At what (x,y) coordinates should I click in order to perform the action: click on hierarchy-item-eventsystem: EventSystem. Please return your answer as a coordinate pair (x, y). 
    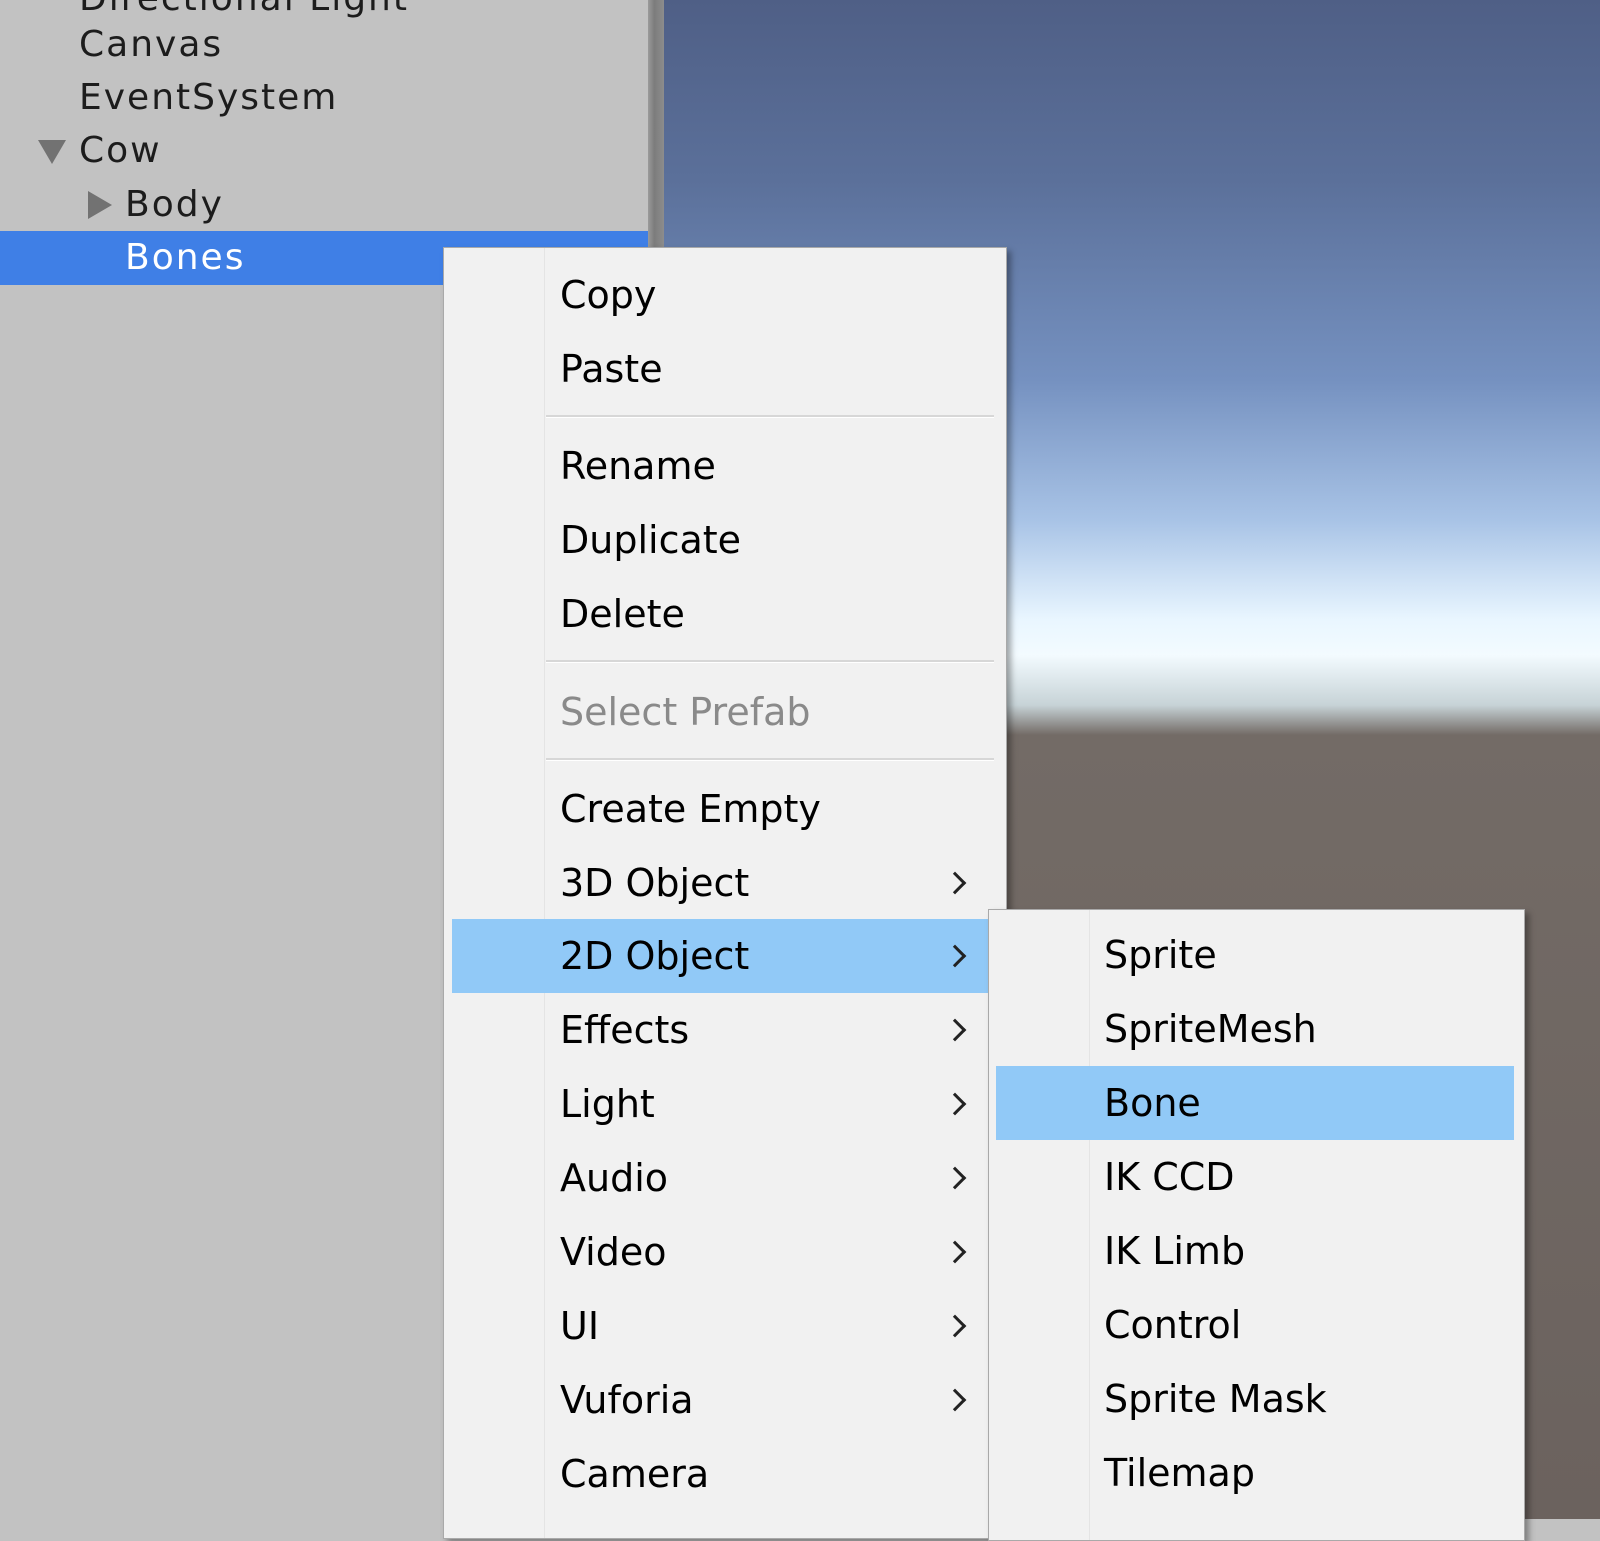
    Looking at the image, I should click on (324, 98).